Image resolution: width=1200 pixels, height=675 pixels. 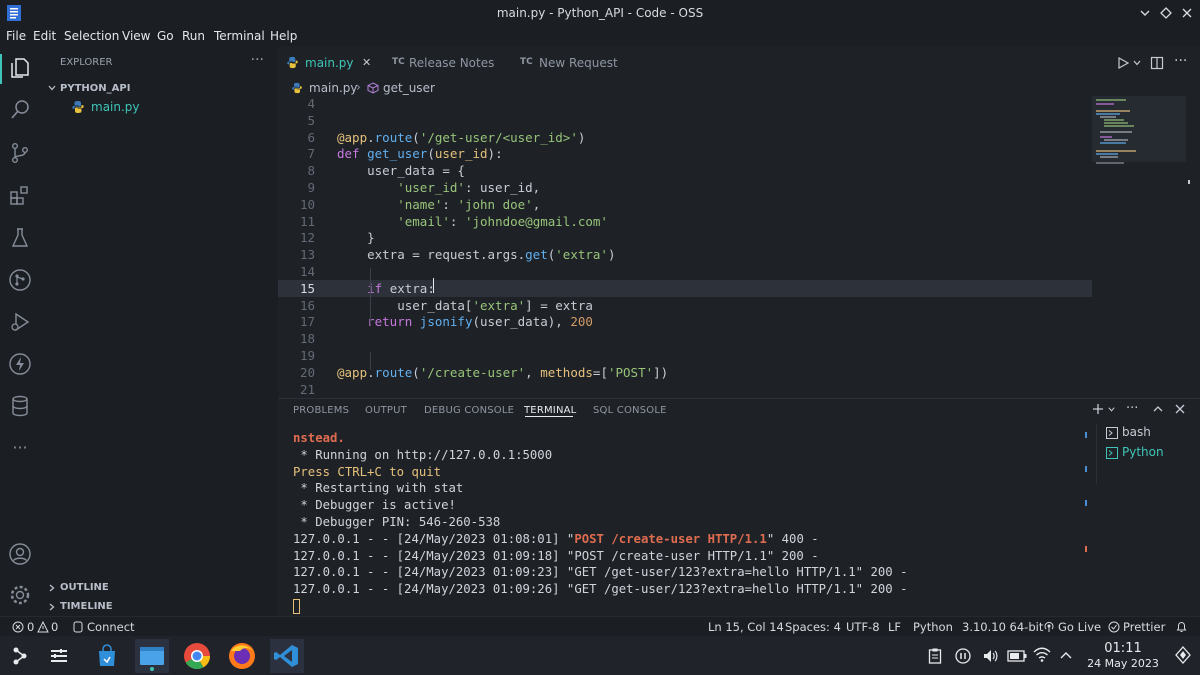 What do you see at coordinates (1017, 656) in the screenshot?
I see `battery-icon` at bounding box center [1017, 656].